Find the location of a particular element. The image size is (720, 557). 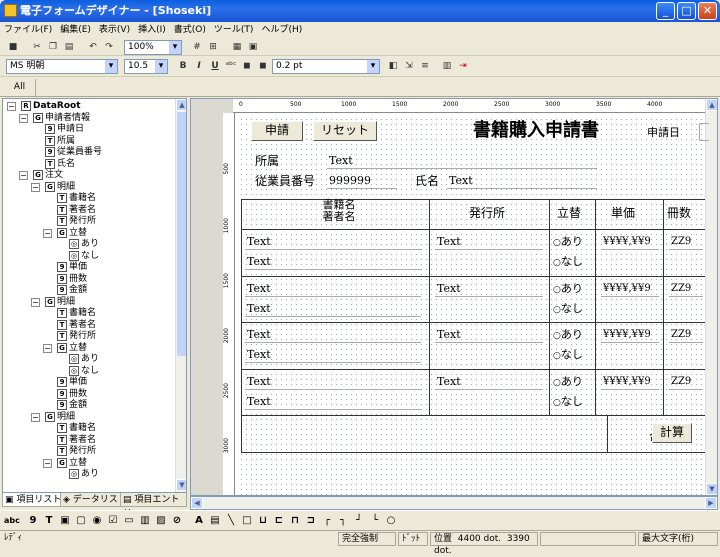

underline-button: U is located at coordinates (215, 66).